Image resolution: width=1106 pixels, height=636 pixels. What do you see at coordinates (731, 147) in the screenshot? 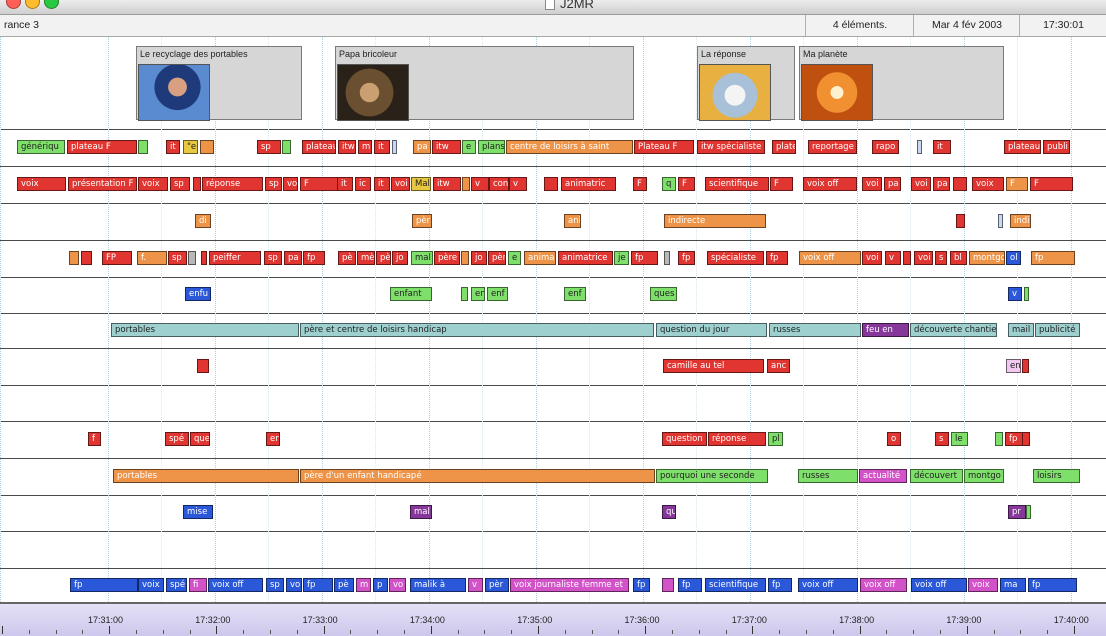
I see `timeline-segment: itw spécialiste` at bounding box center [731, 147].